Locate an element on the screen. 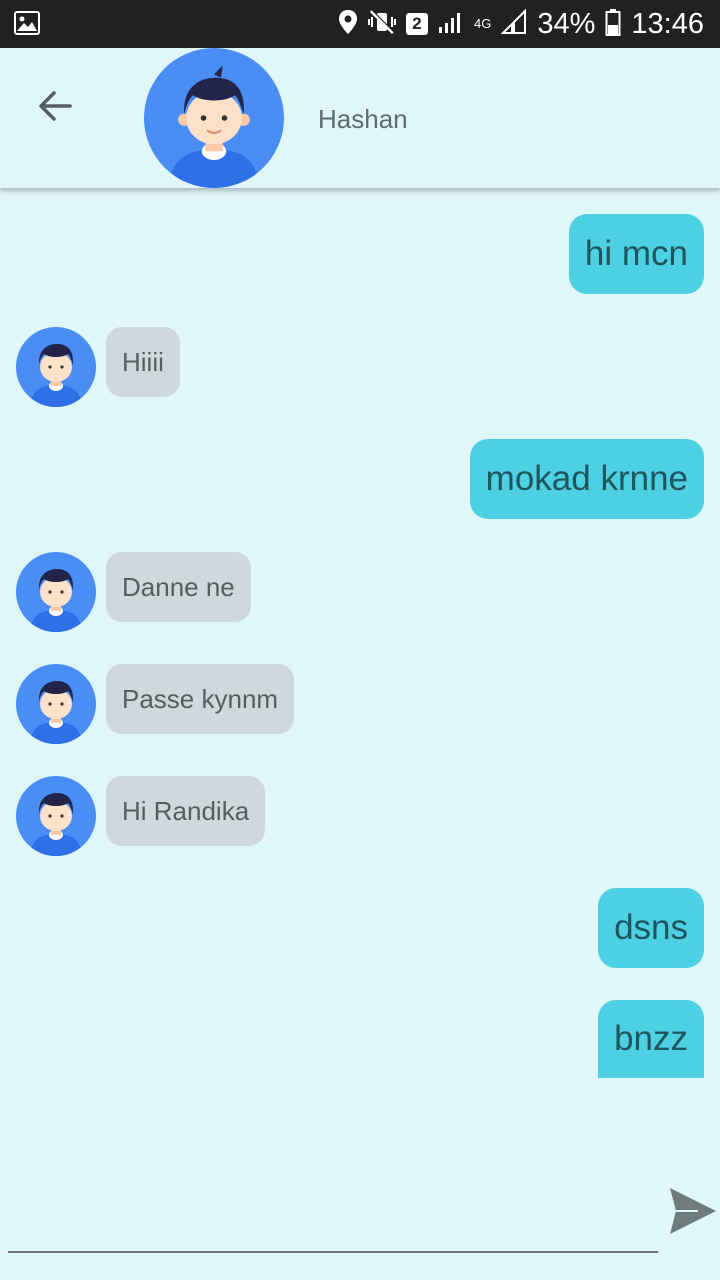 This screenshot has height=1280, width=720. arrow-left-icon is located at coordinates (55, 106).